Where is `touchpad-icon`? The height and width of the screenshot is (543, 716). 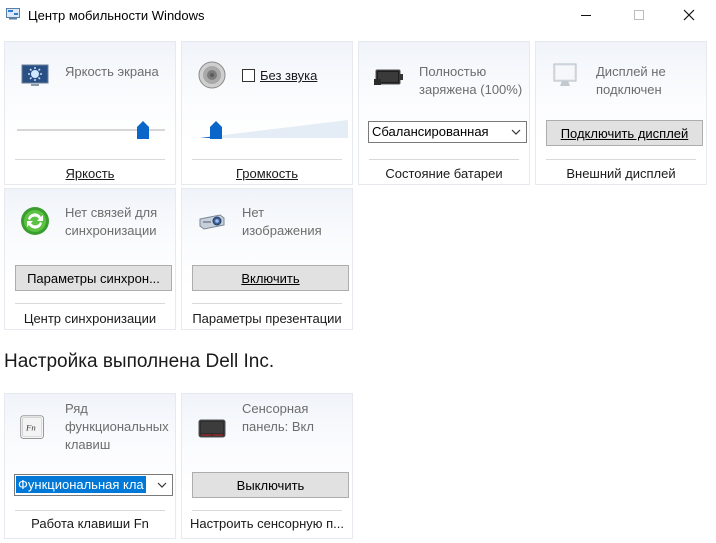
touchpad-icon is located at coordinates (212, 428).